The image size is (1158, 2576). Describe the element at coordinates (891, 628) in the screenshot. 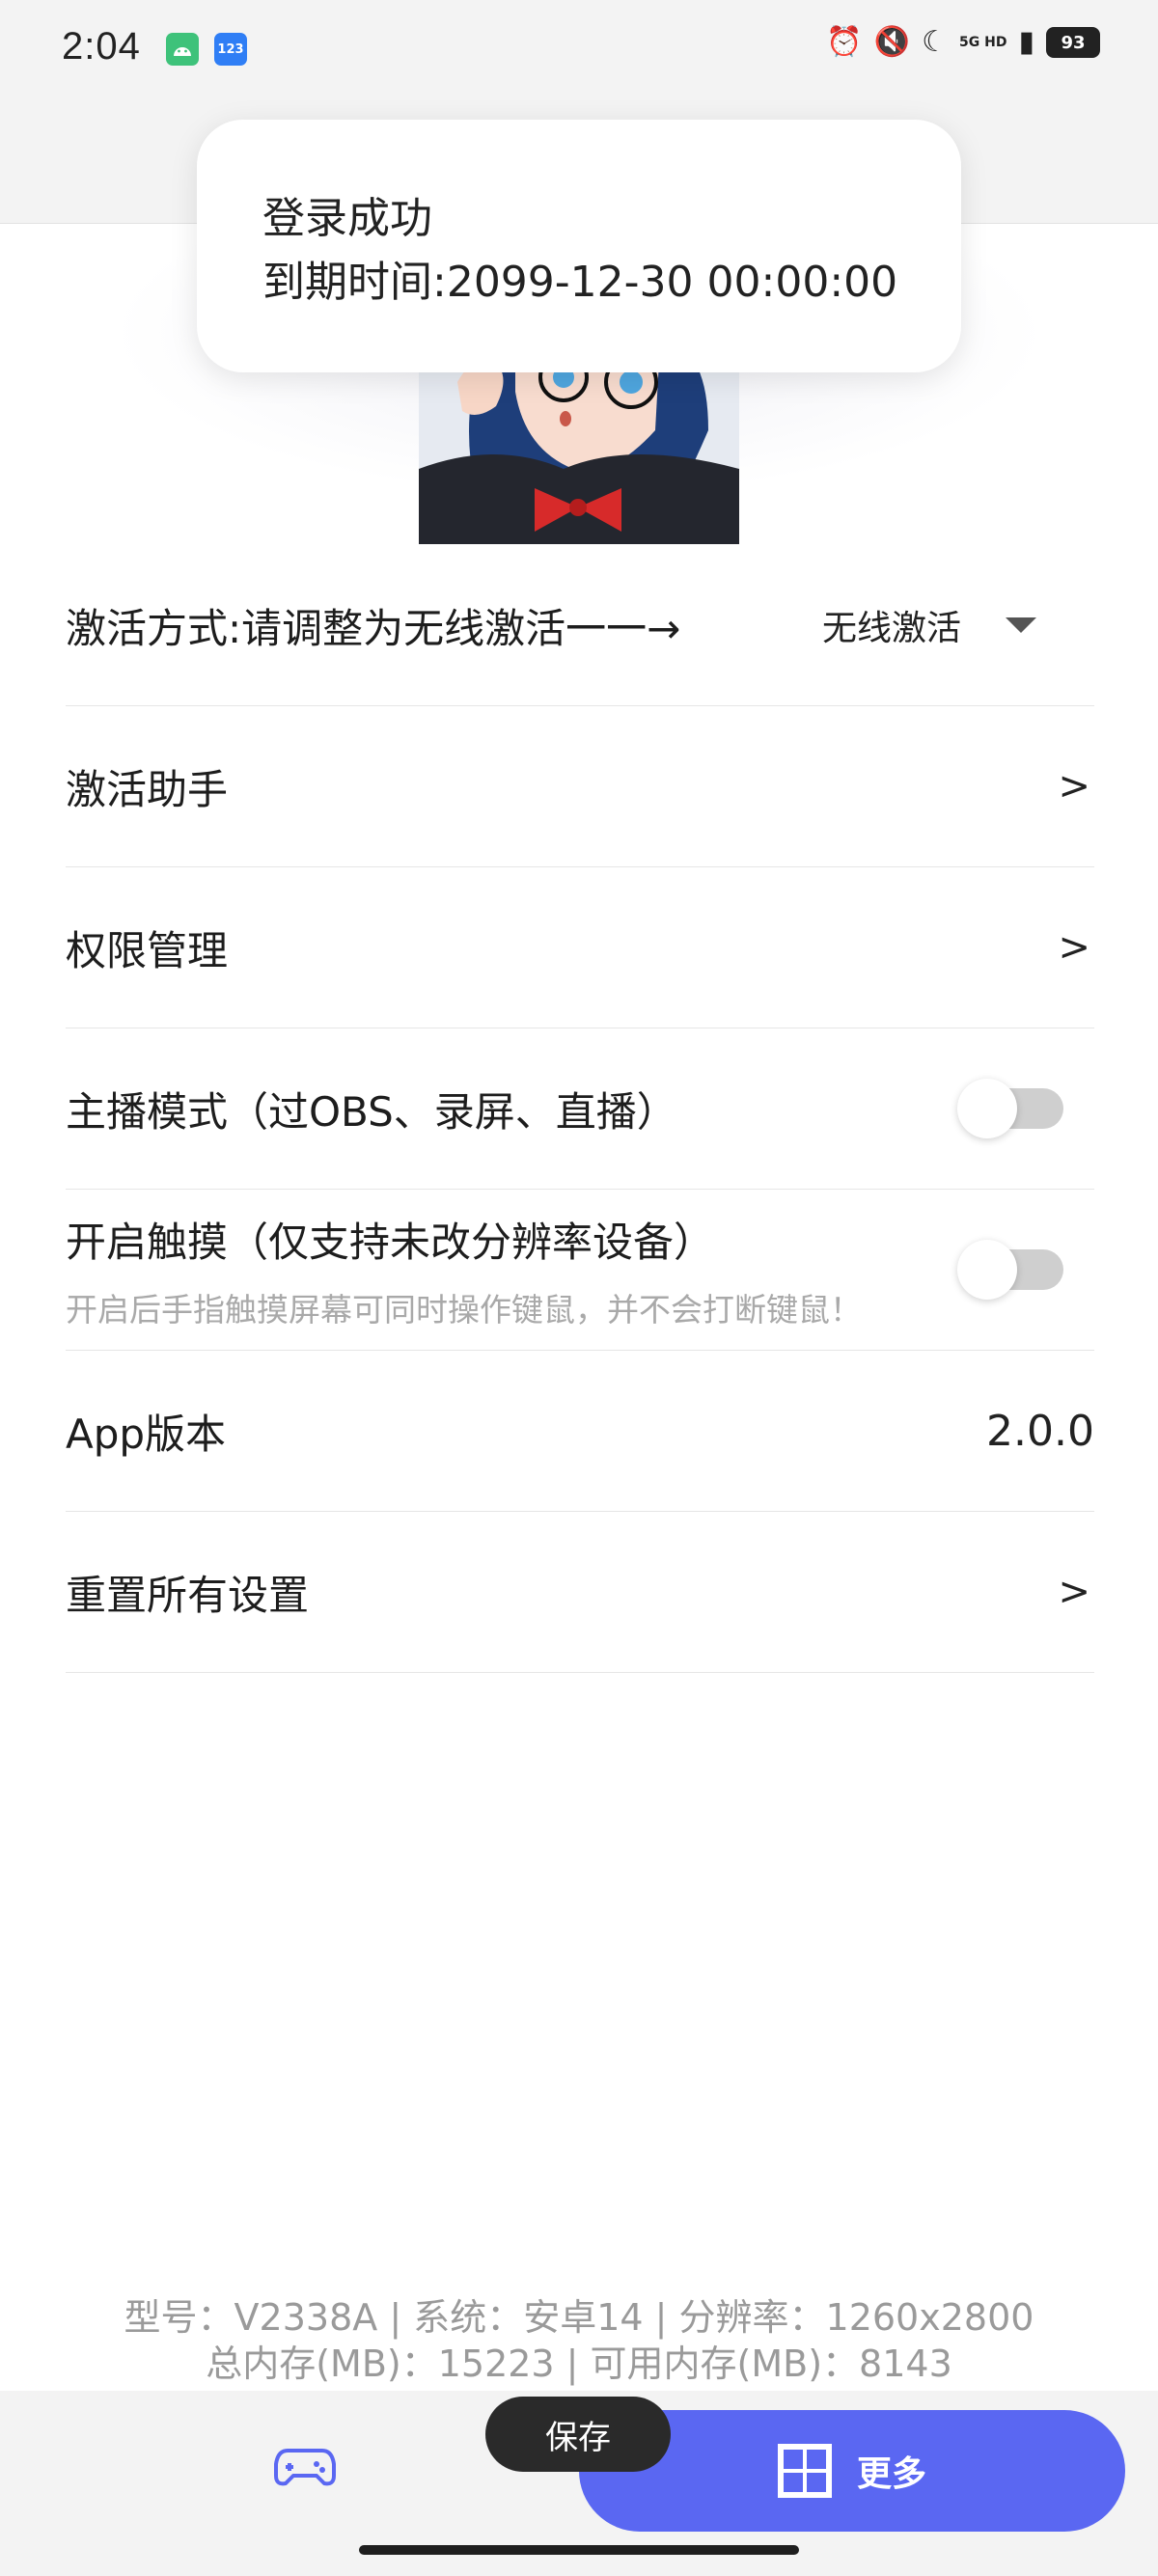

I see `activation-mode-value: 无线激活` at that location.